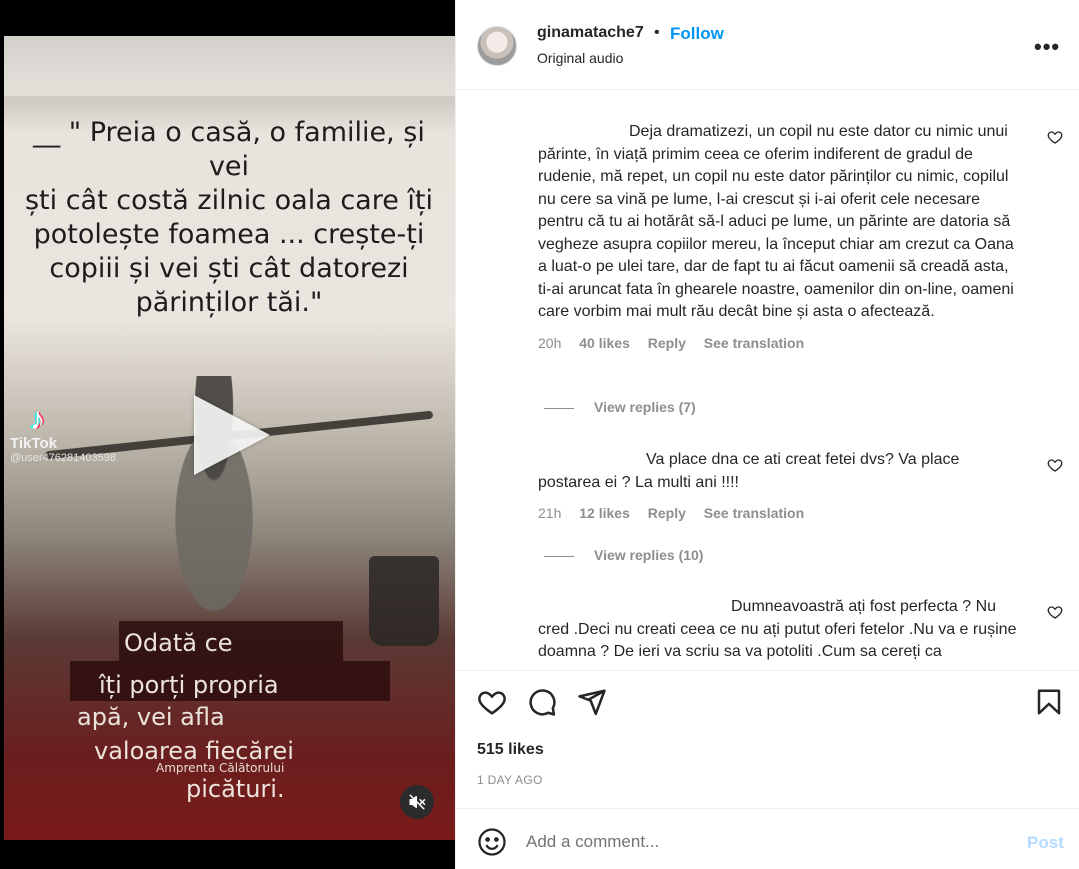  Describe the element at coordinates (649, 555) in the screenshot. I see `view-replies-label: View replies (10)` at that location.